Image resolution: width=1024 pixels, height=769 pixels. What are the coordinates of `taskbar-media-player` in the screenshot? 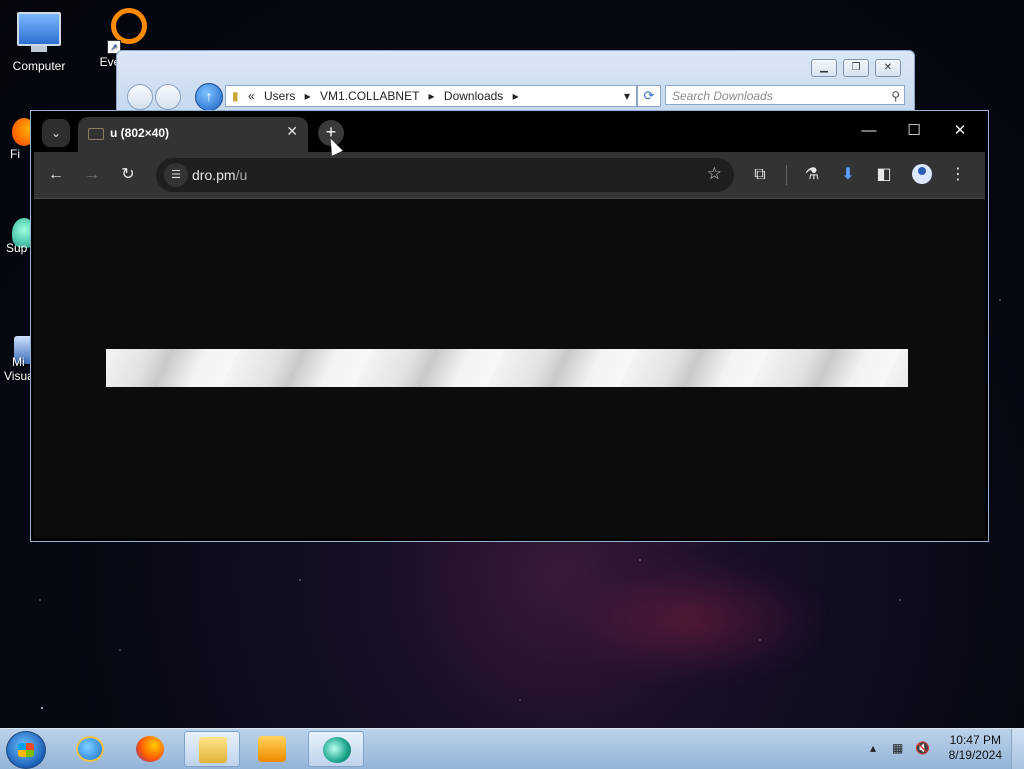 It's located at (272, 749).